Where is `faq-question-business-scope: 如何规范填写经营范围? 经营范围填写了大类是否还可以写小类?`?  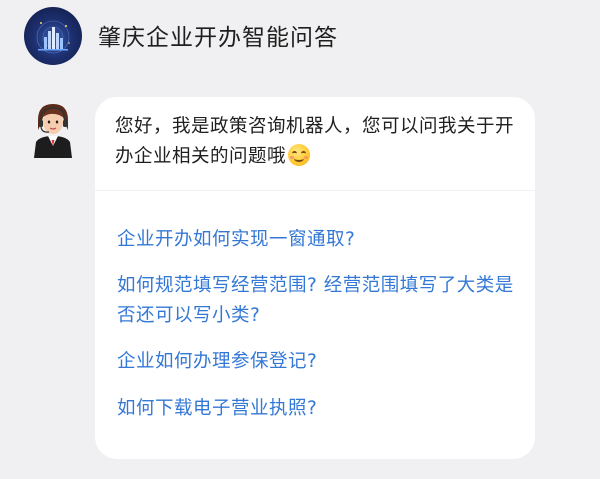 faq-question-business-scope: 如何规范填写经营范围? 经营范围填写了大类是否还可以写小类? is located at coordinates (317, 301).